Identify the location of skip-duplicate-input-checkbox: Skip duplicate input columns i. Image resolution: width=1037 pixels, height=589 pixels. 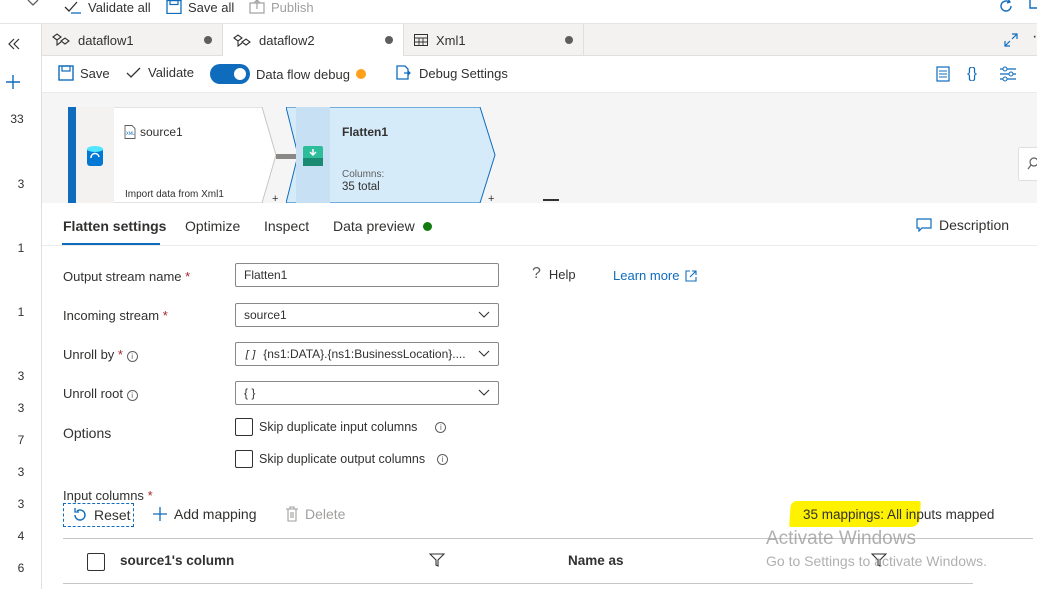
(341, 427).